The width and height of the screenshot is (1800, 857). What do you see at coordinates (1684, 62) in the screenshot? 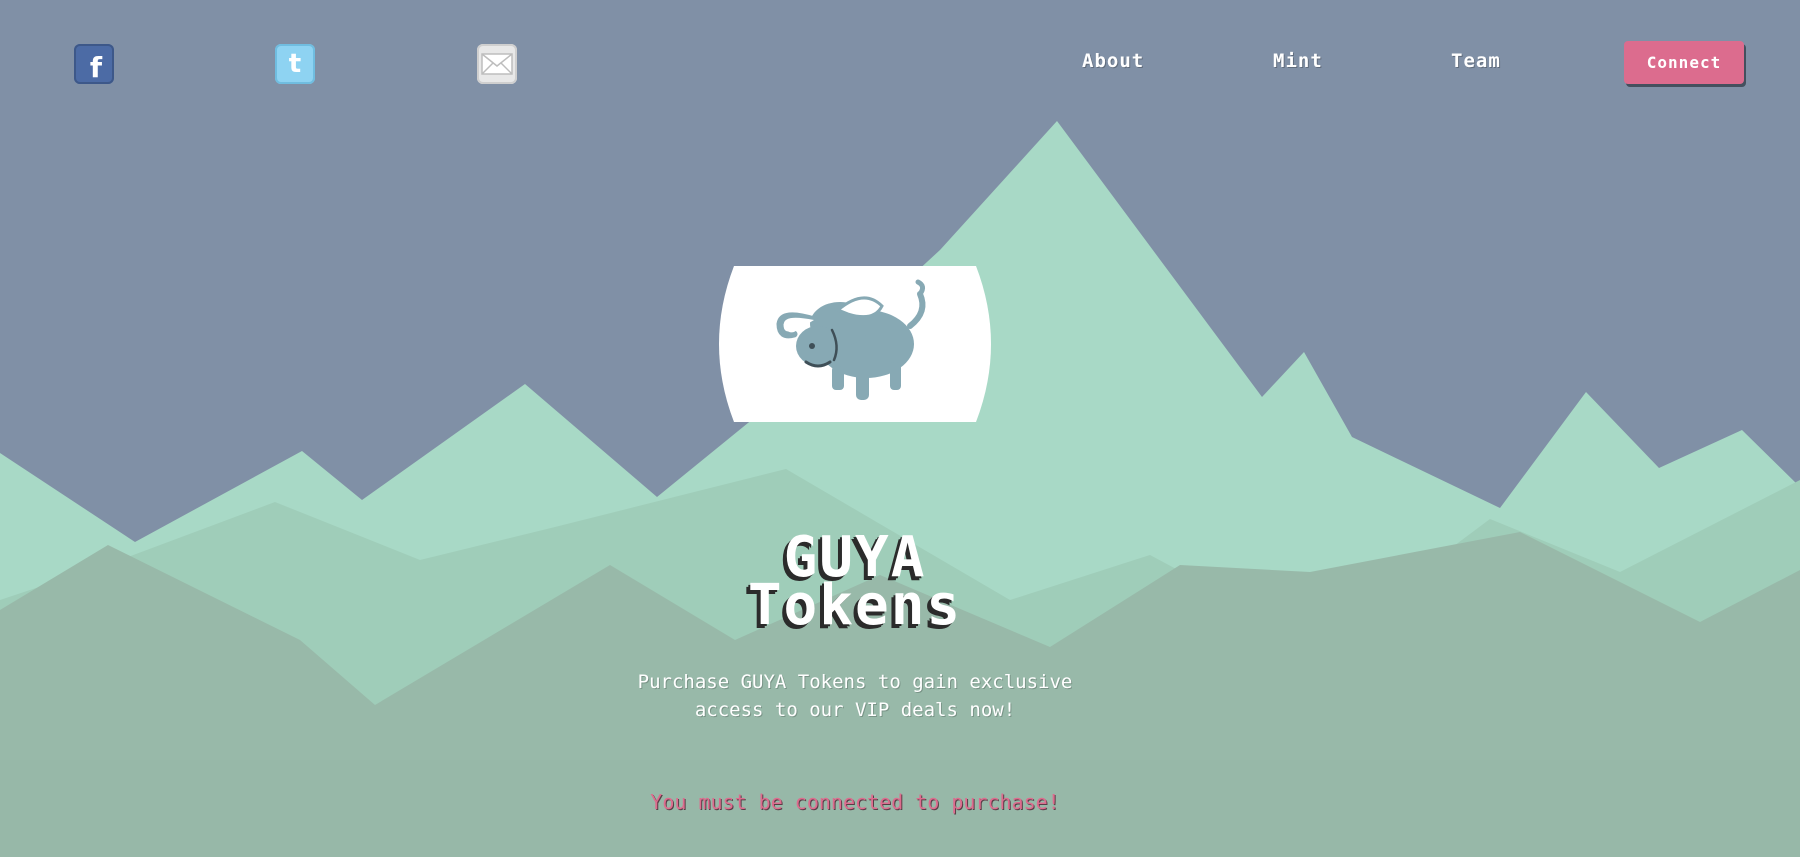
I see `connect-button: Connect` at bounding box center [1684, 62].